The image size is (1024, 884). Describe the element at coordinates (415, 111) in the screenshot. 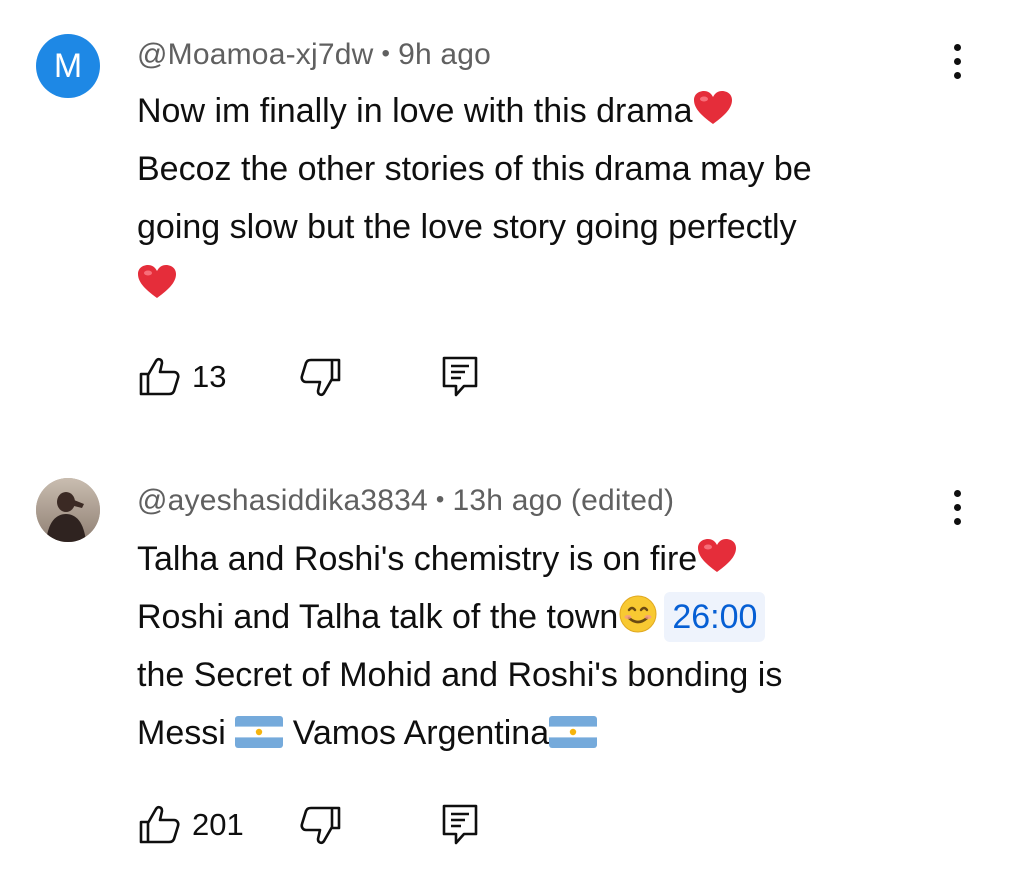

I see `comment-line: Now im finally in love with this drama` at that location.